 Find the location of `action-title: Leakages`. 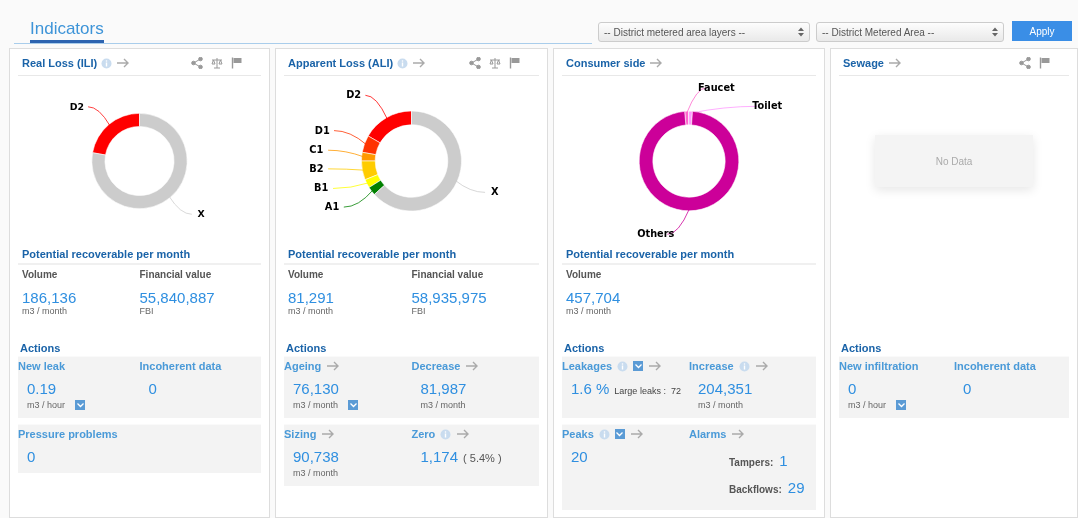

action-title: Leakages is located at coordinates (587, 366).